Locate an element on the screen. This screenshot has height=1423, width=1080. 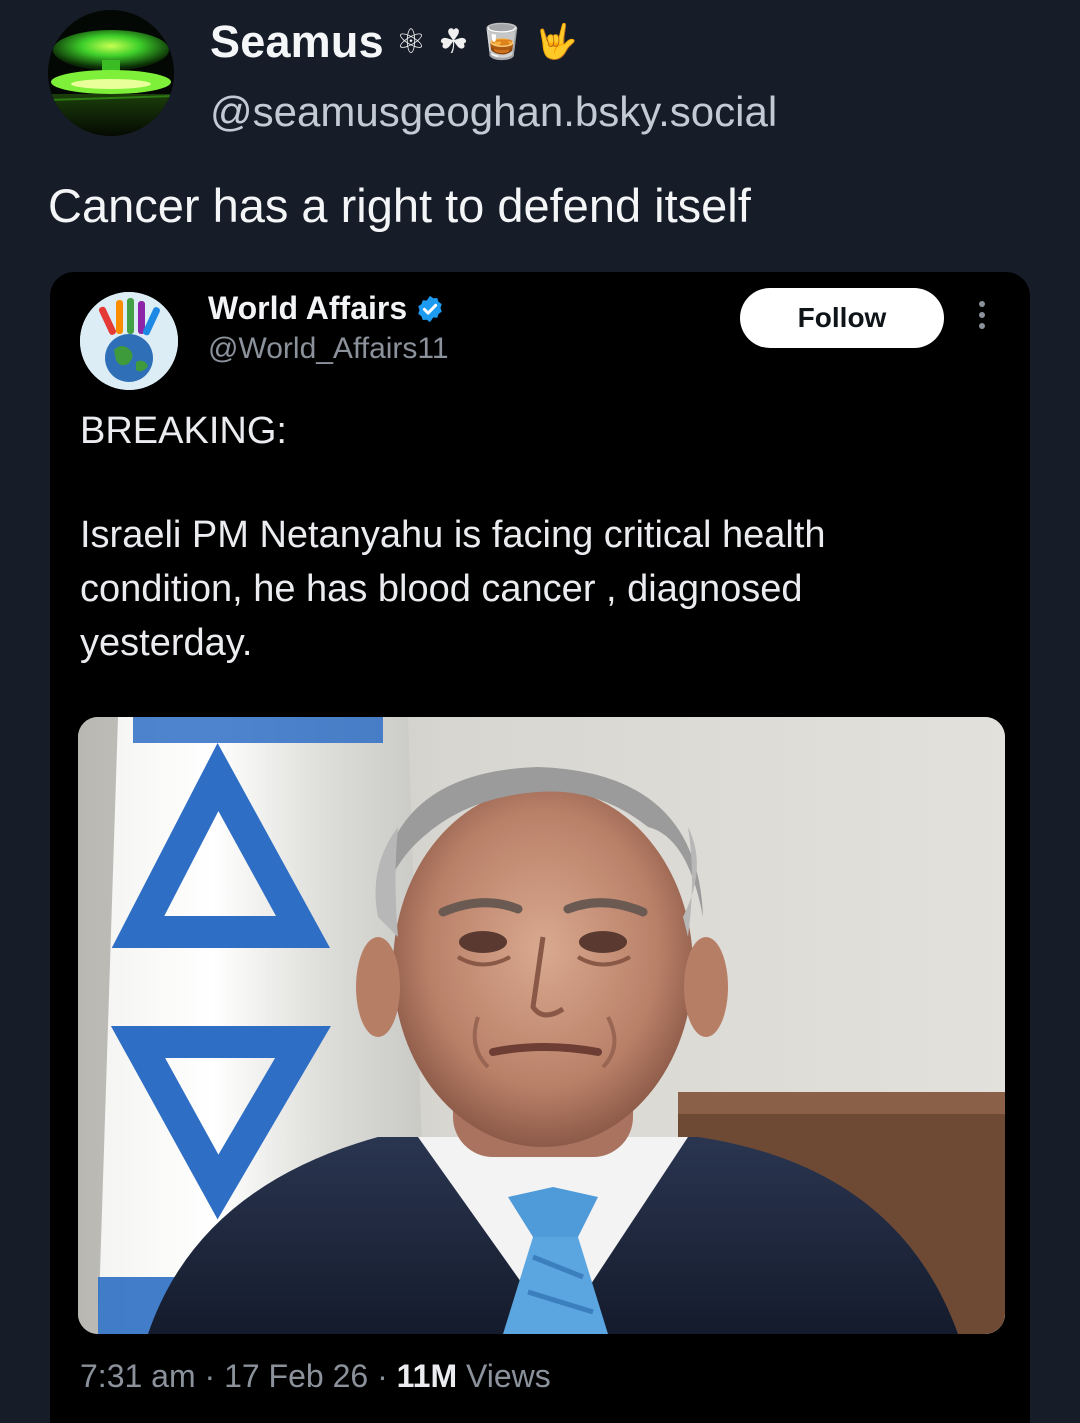
post-date: 17 Feb 26 is located at coordinates (296, 1376).